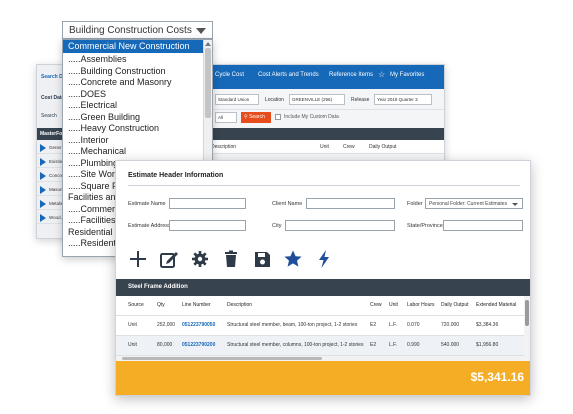  What do you see at coordinates (176, 175) in the screenshot?
I see `panel-title: Estimate Header Information` at bounding box center [176, 175].